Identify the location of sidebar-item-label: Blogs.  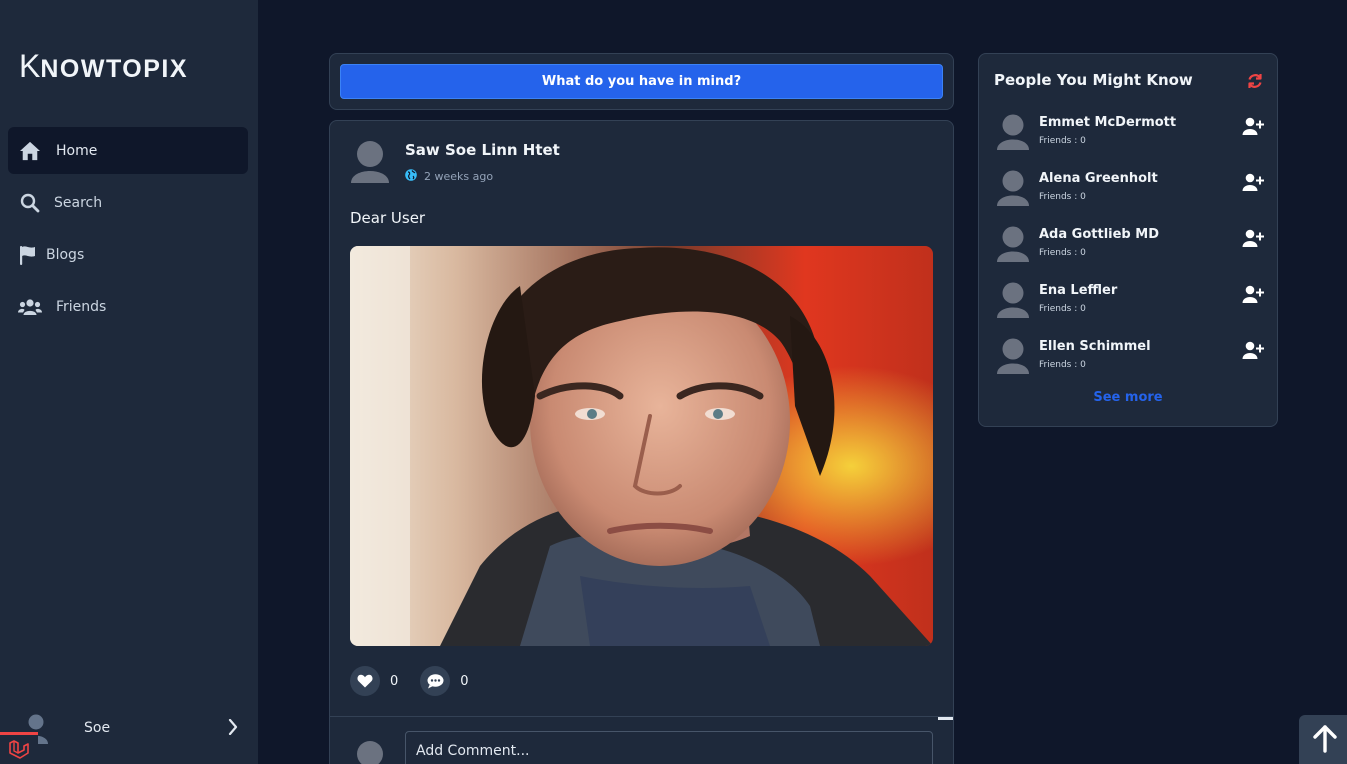
(65, 254).